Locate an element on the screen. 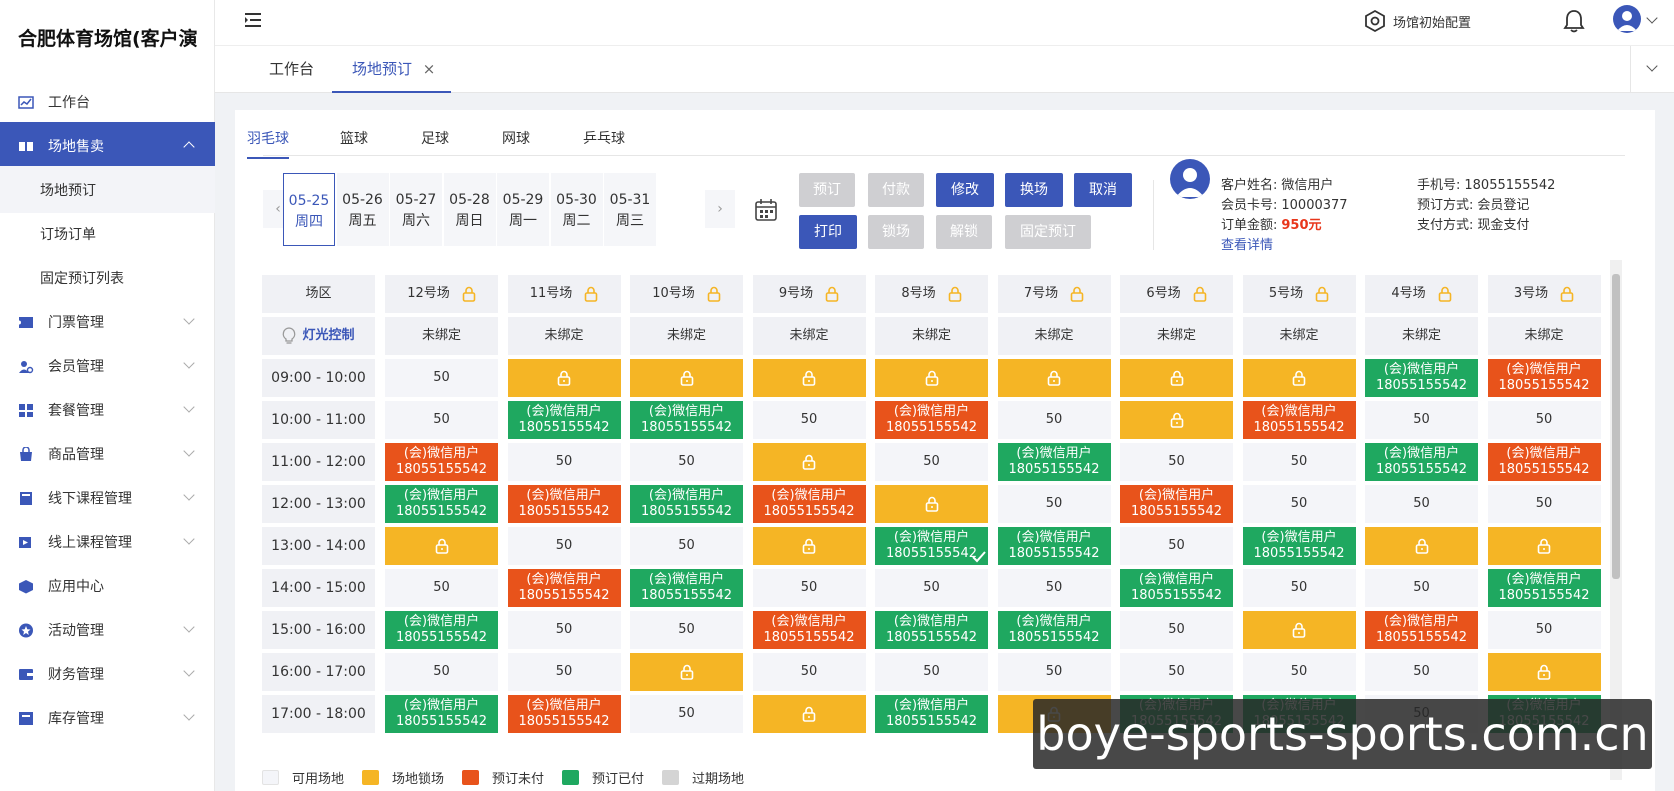 This screenshot has height=791, width=1674. book-button: 预订 is located at coordinates (827, 190).